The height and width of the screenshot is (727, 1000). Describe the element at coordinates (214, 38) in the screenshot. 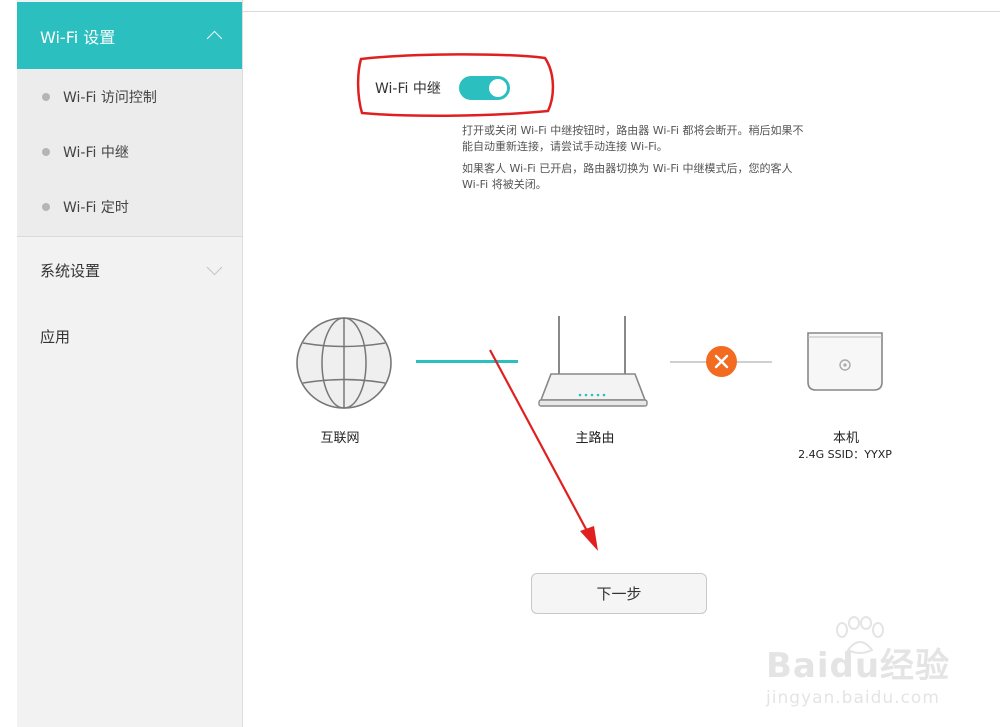

I see `chevron-up-icon` at that location.